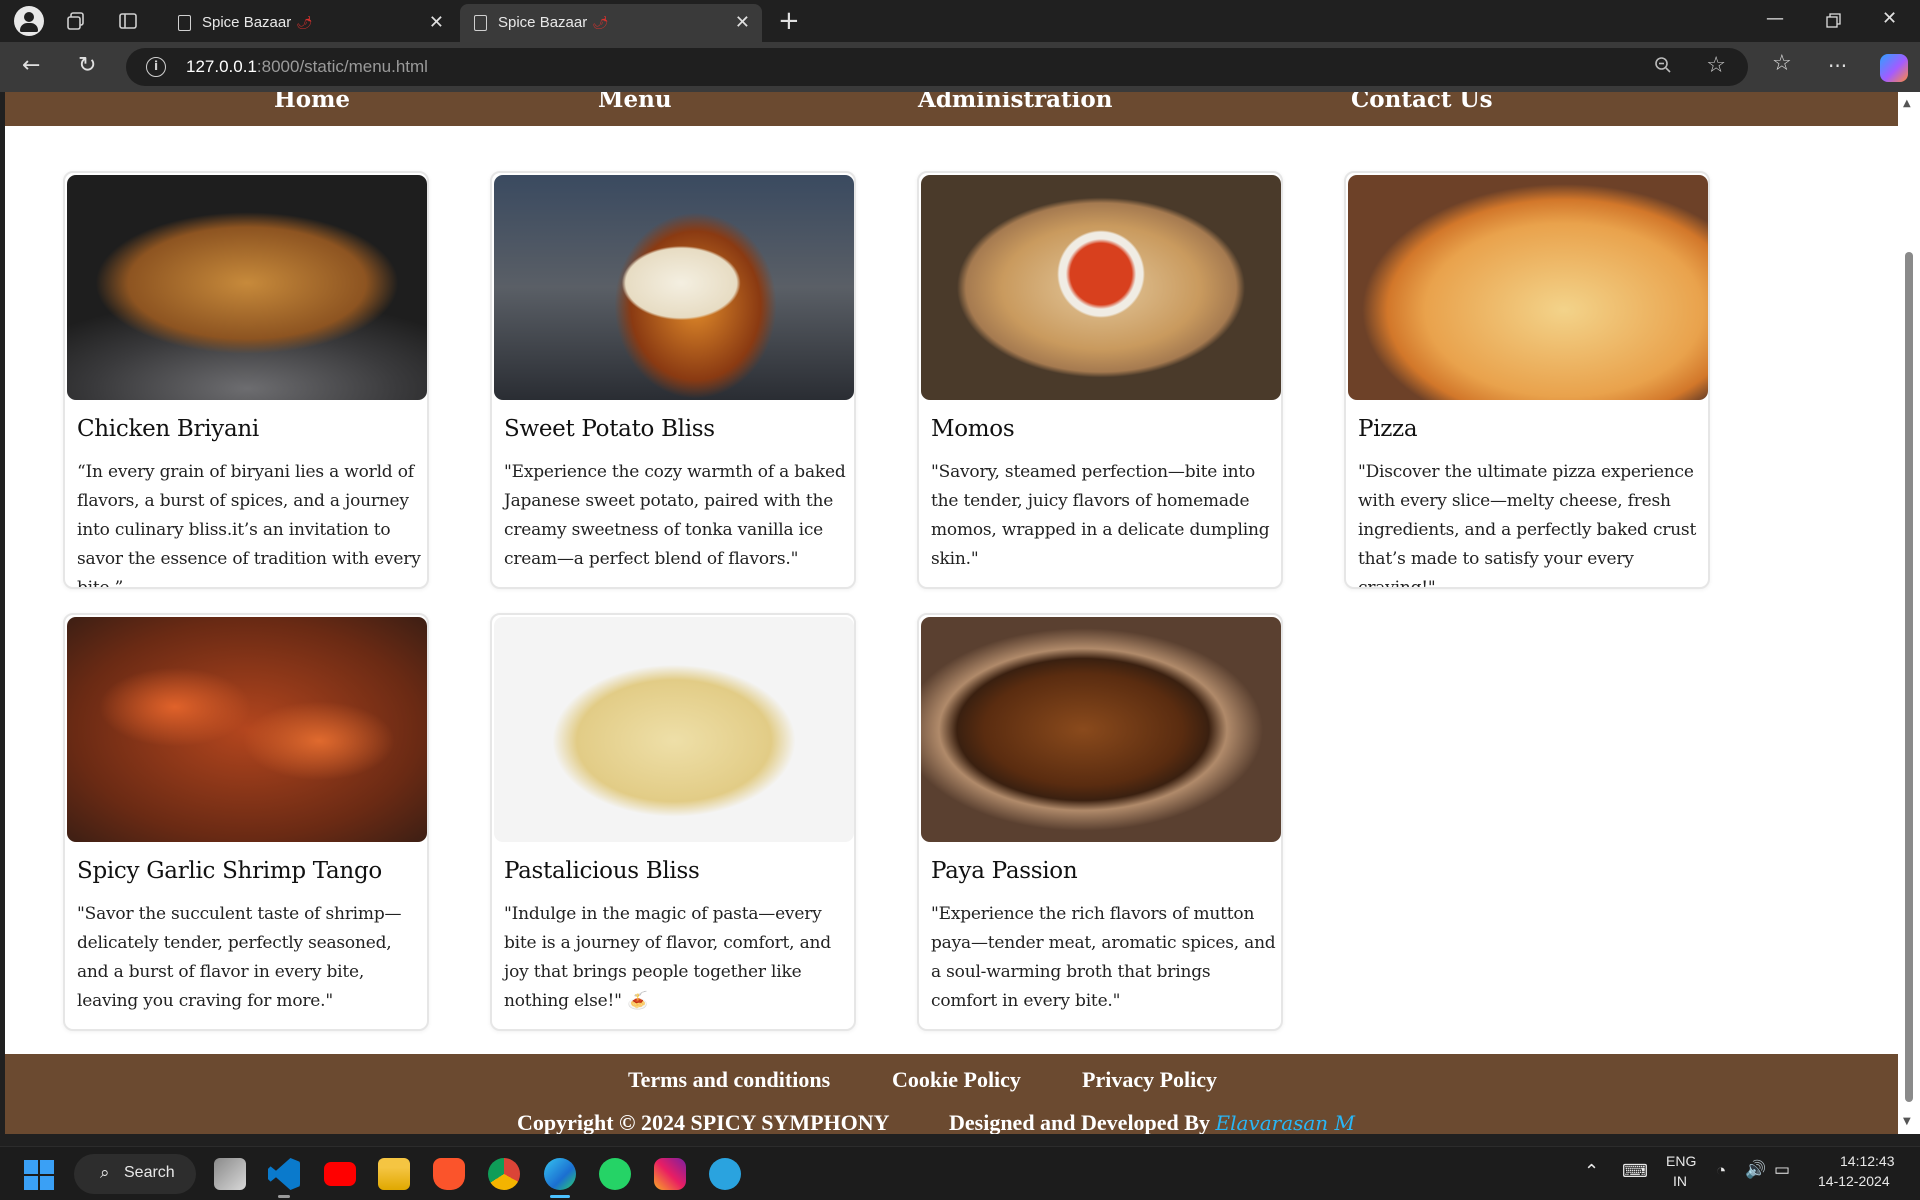 This screenshot has width=1920, height=1200. I want to click on cookie-policy-link: Cookie Policy, so click(956, 1080).